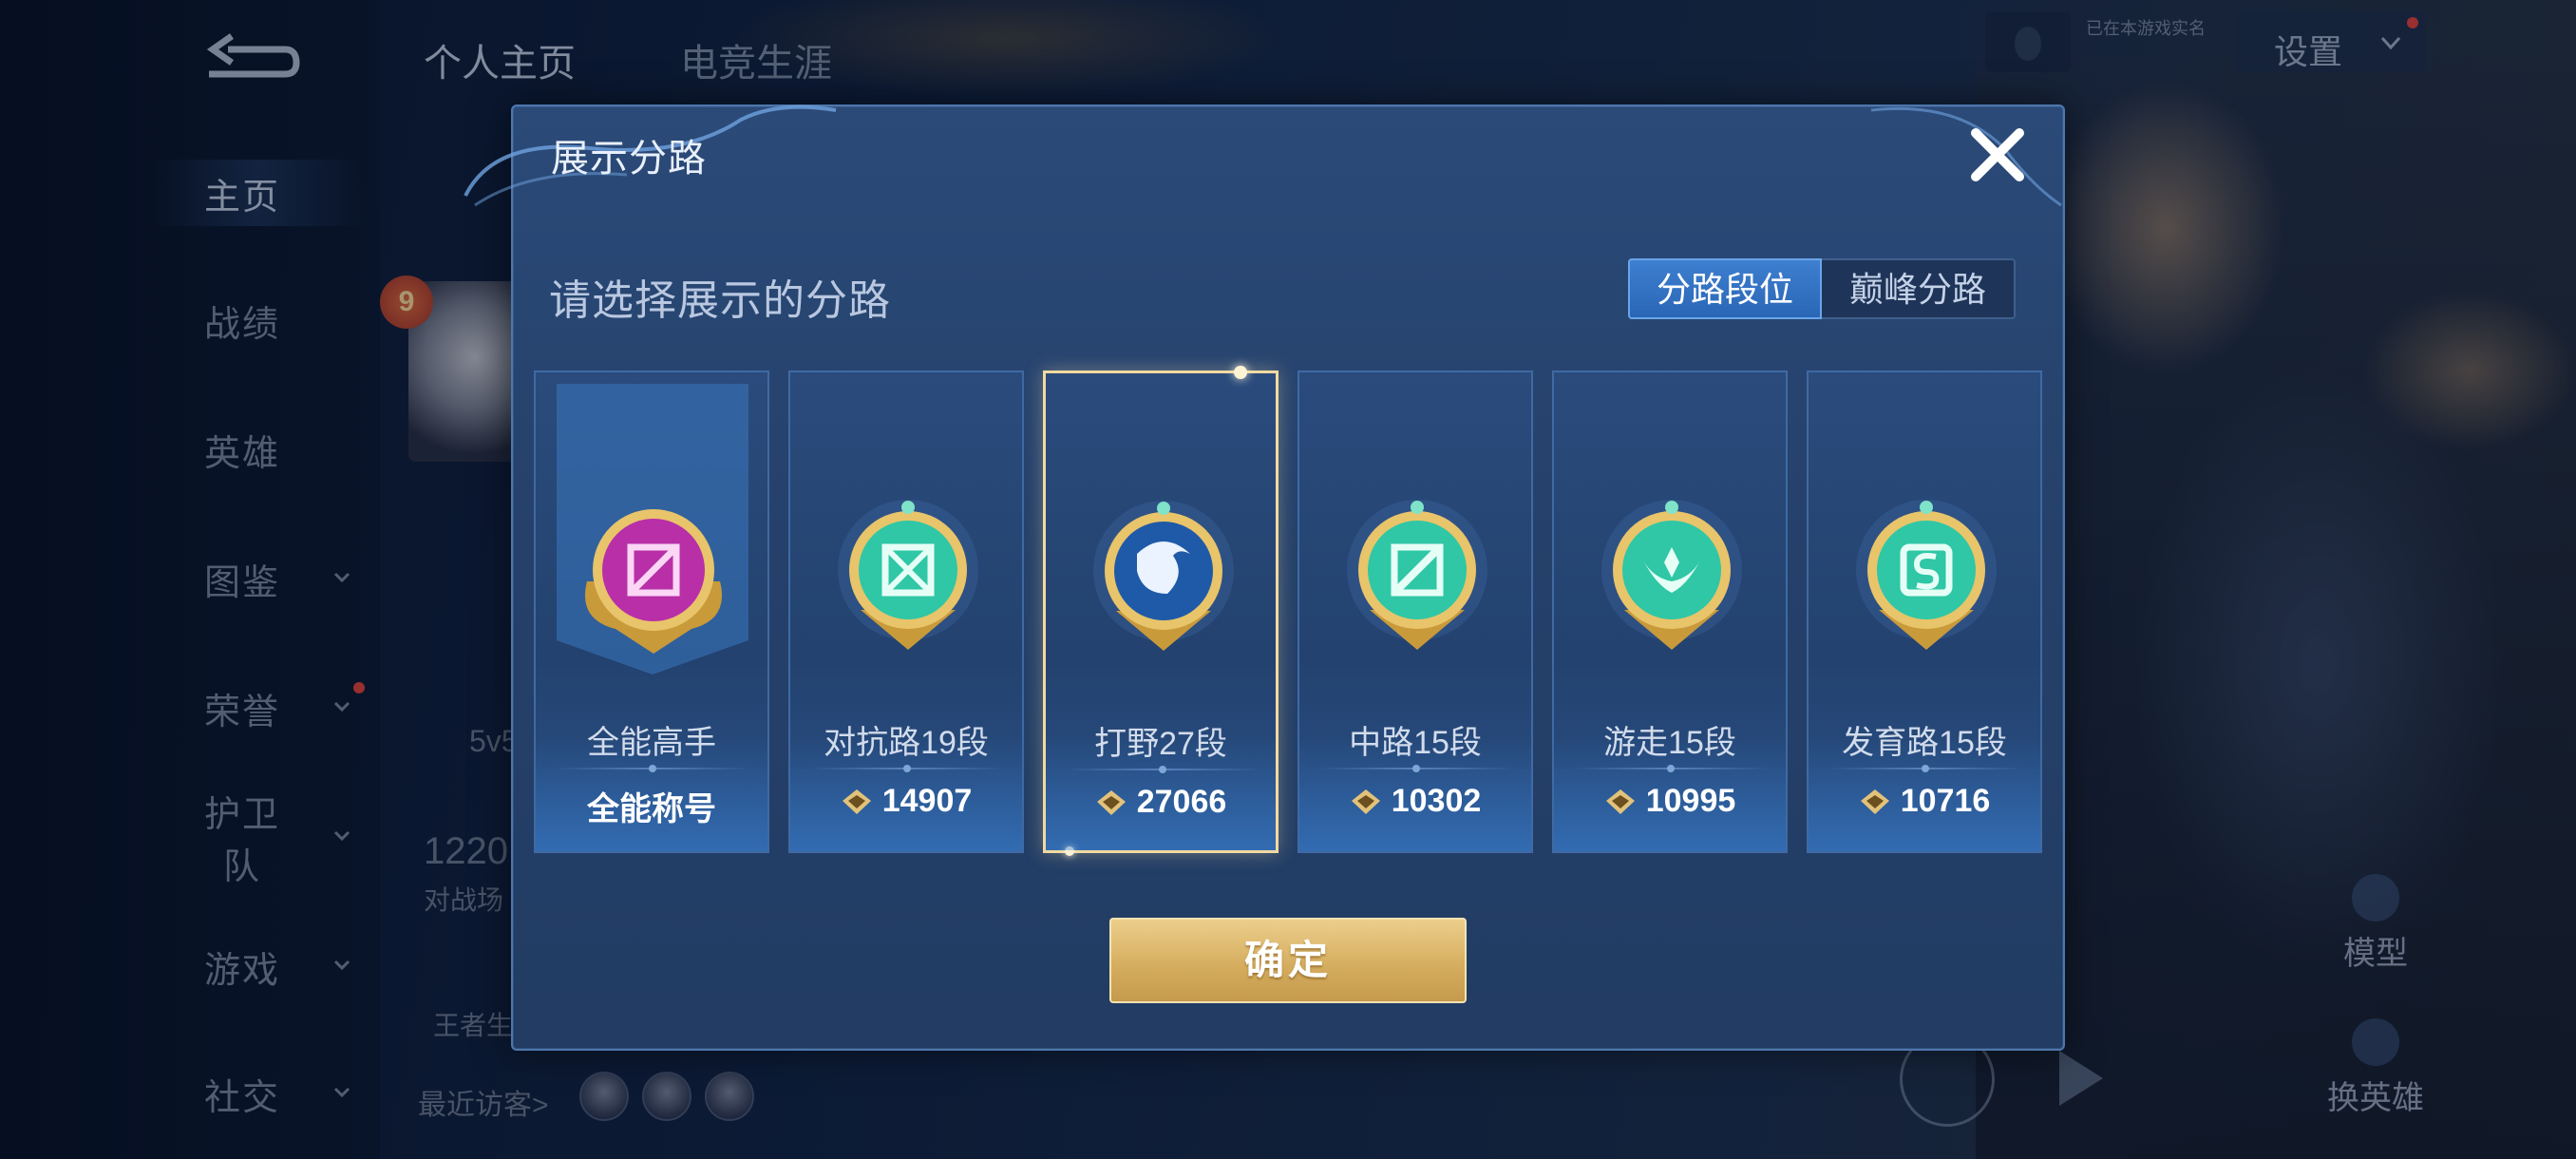 The image size is (2576, 1159). I want to click on lane-value: 10302, so click(1415, 801).